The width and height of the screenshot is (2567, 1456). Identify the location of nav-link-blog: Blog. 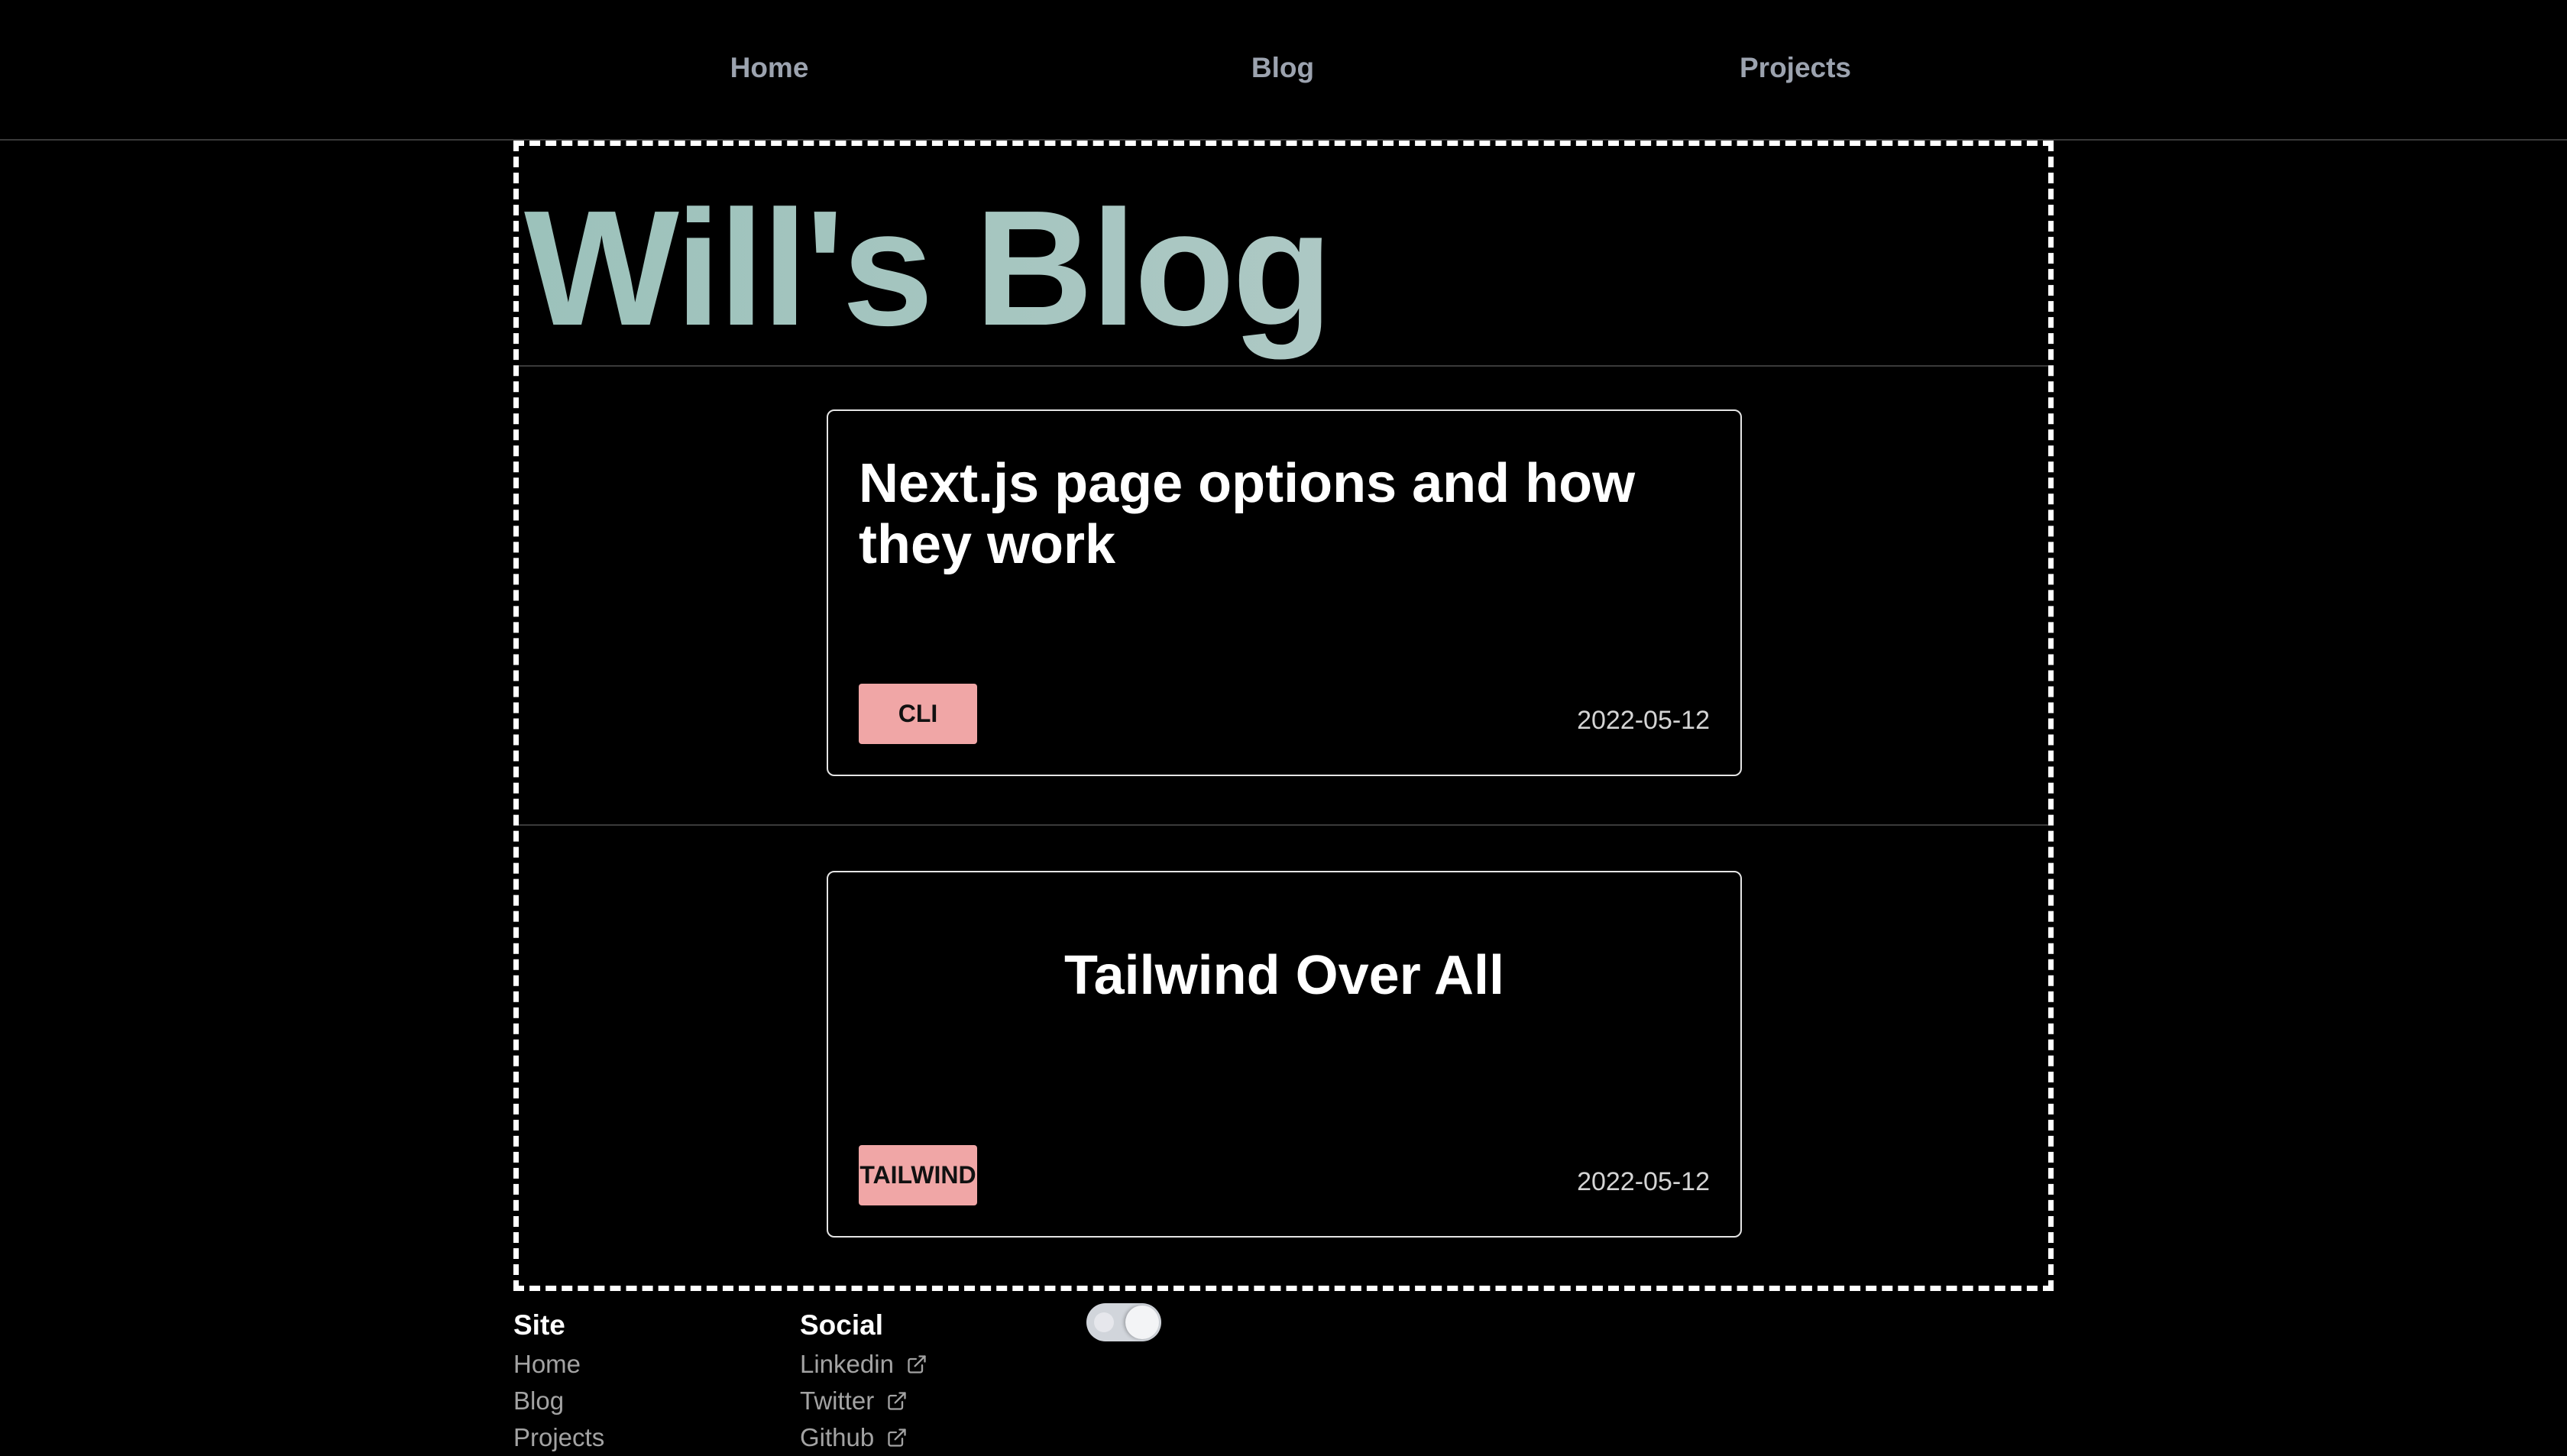
(1282, 68).